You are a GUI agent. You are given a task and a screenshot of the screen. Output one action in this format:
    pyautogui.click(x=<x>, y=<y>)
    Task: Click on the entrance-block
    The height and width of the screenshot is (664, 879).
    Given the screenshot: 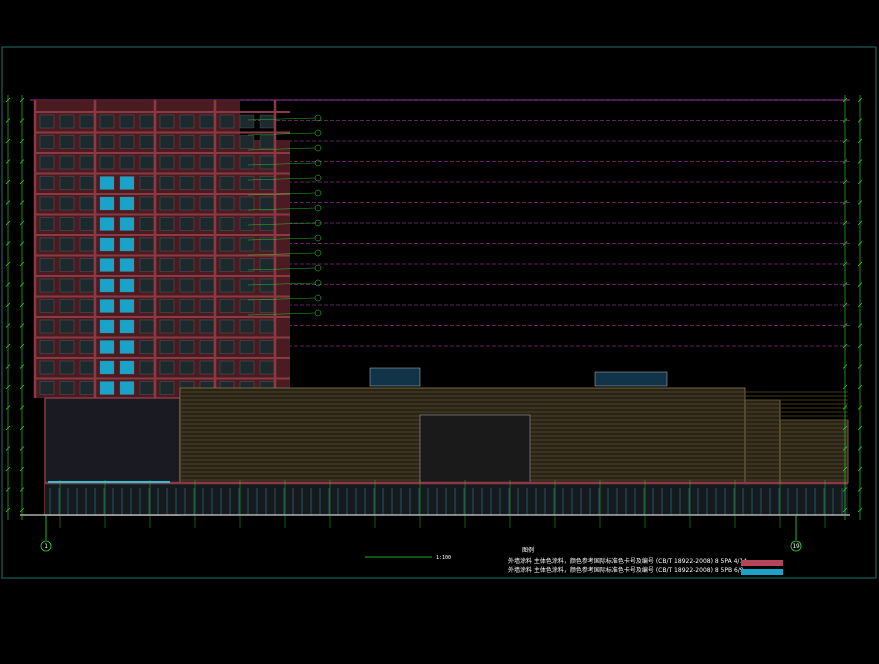 What is the action you would take?
    pyautogui.click(x=475, y=449)
    